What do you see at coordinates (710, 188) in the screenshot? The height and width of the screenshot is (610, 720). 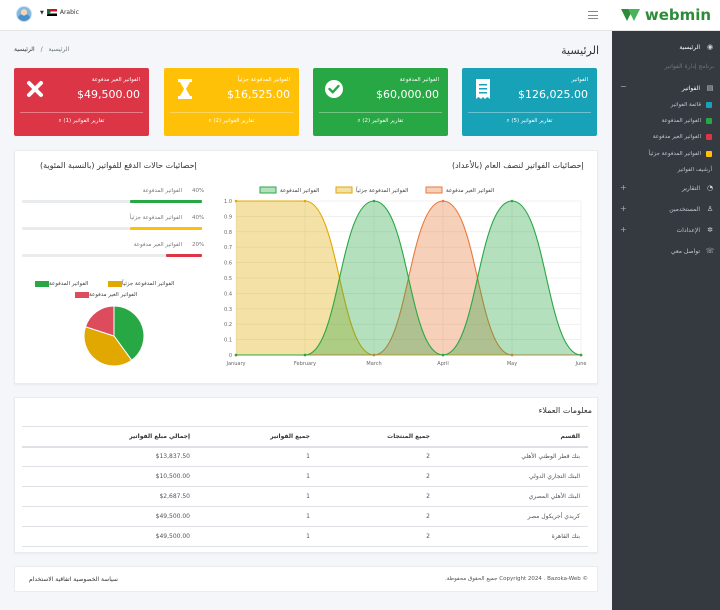 I see `chart-pie-icon: ◔` at bounding box center [710, 188].